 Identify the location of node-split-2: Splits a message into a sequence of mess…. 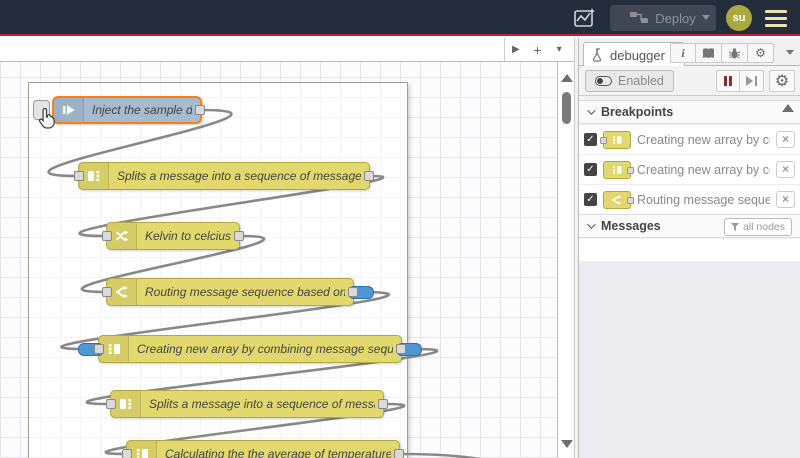
(247, 404).